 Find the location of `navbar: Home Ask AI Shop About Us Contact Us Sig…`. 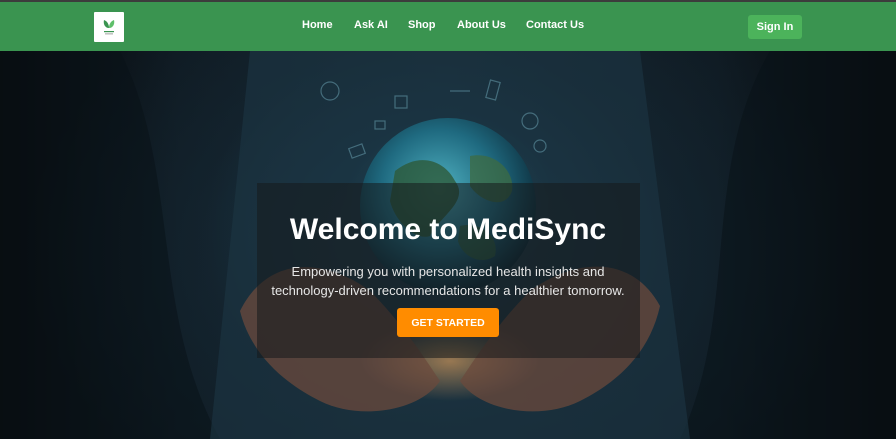

navbar: Home Ask AI Shop About Us Contact Us Sig… is located at coordinates (448, 26).